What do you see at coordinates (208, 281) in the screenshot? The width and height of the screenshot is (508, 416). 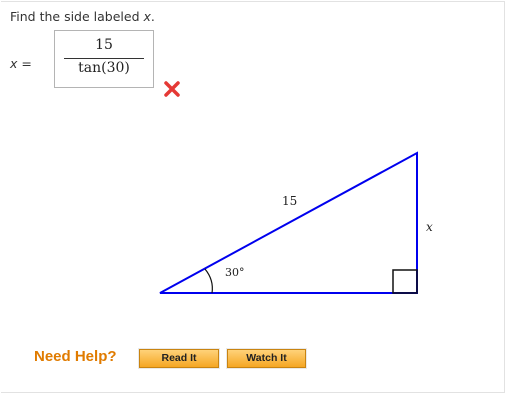 I see `angle-arc` at bounding box center [208, 281].